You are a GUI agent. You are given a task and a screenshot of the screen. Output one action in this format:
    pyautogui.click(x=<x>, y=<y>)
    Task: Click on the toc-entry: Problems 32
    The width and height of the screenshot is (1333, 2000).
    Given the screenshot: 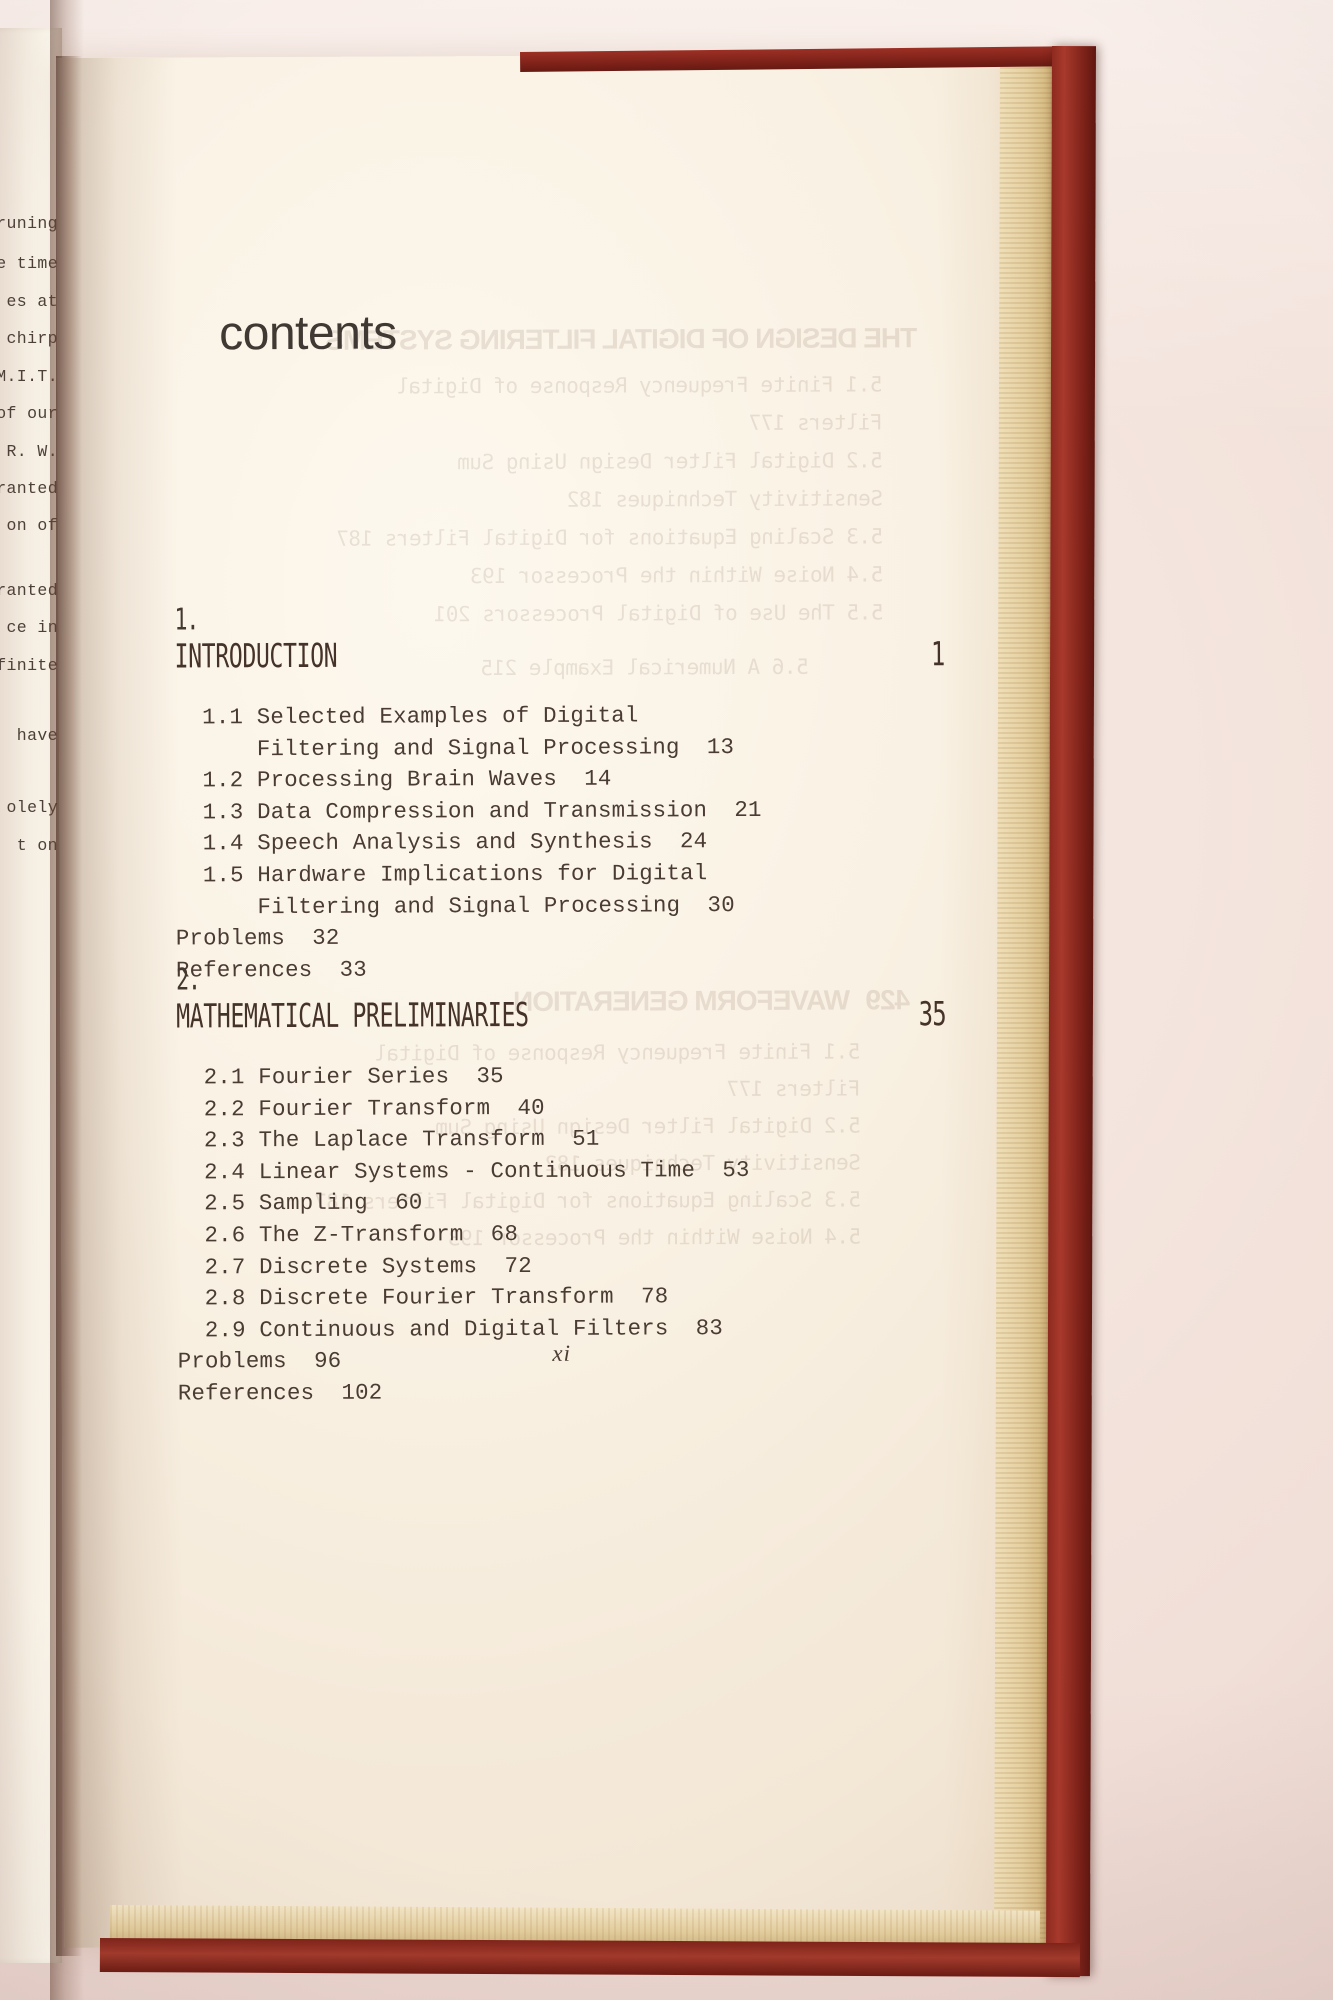 What is the action you would take?
    pyautogui.click(x=591, y=937)
    